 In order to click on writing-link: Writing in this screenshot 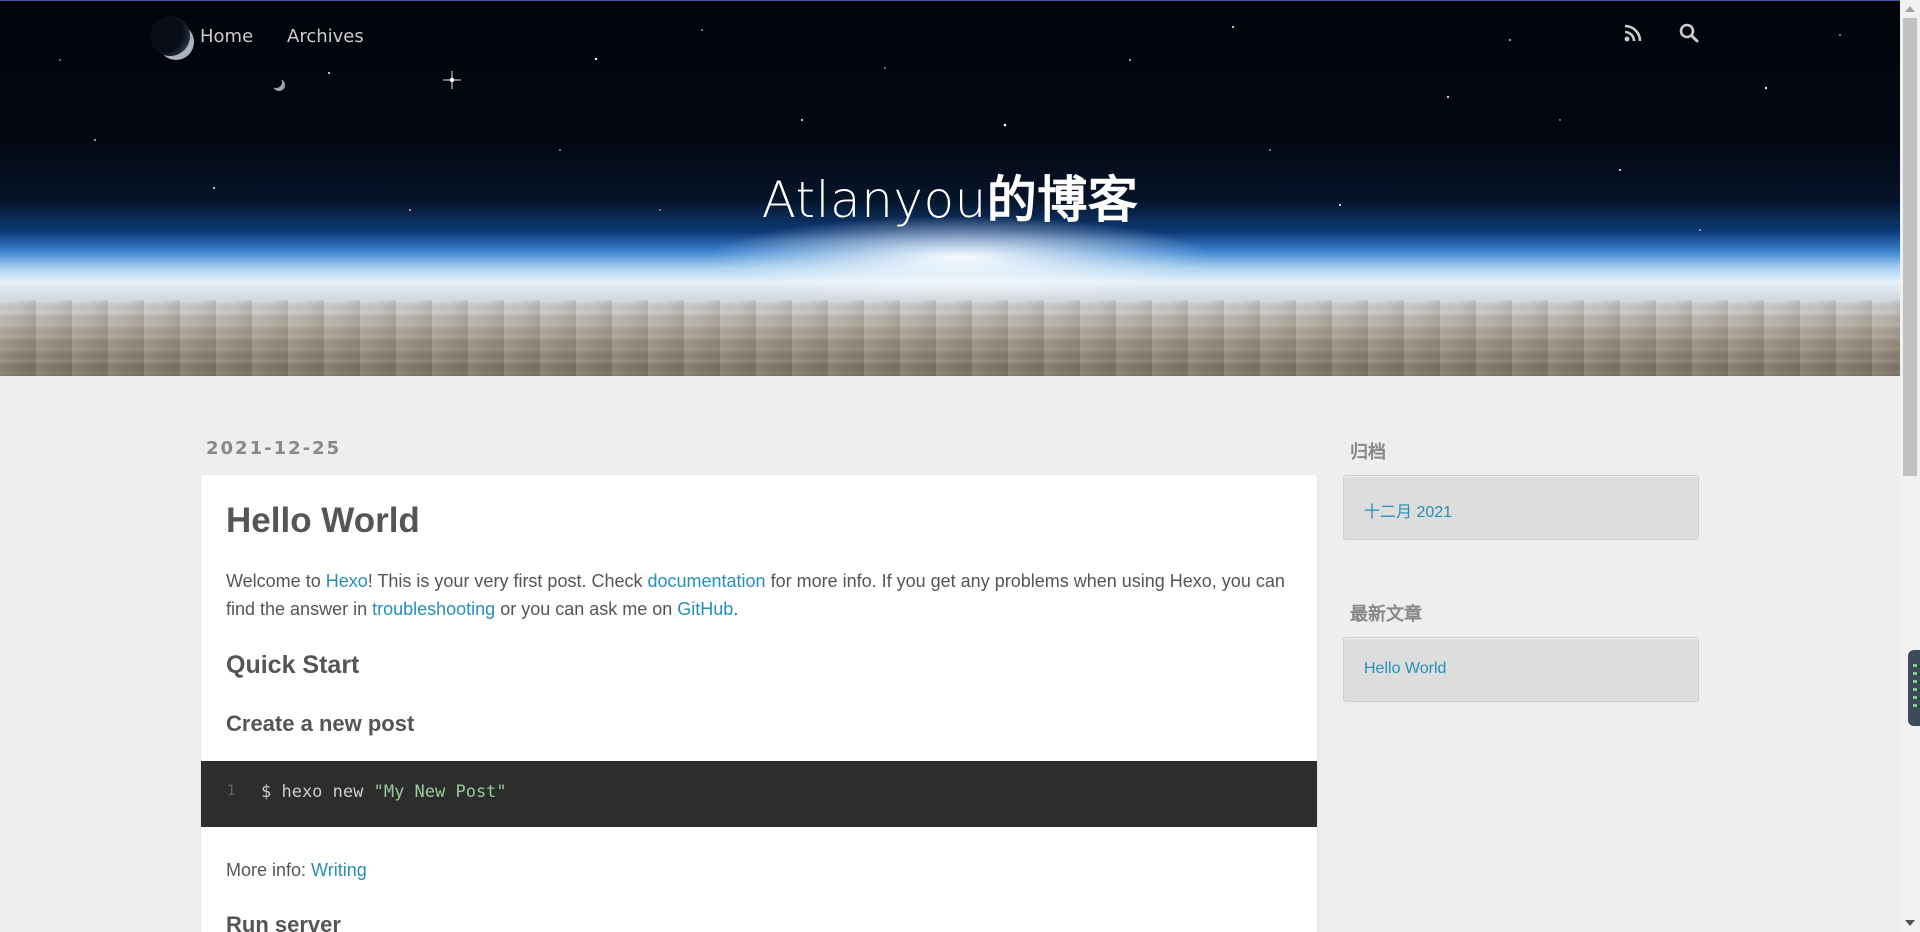, I will do `click(339, 870)`.